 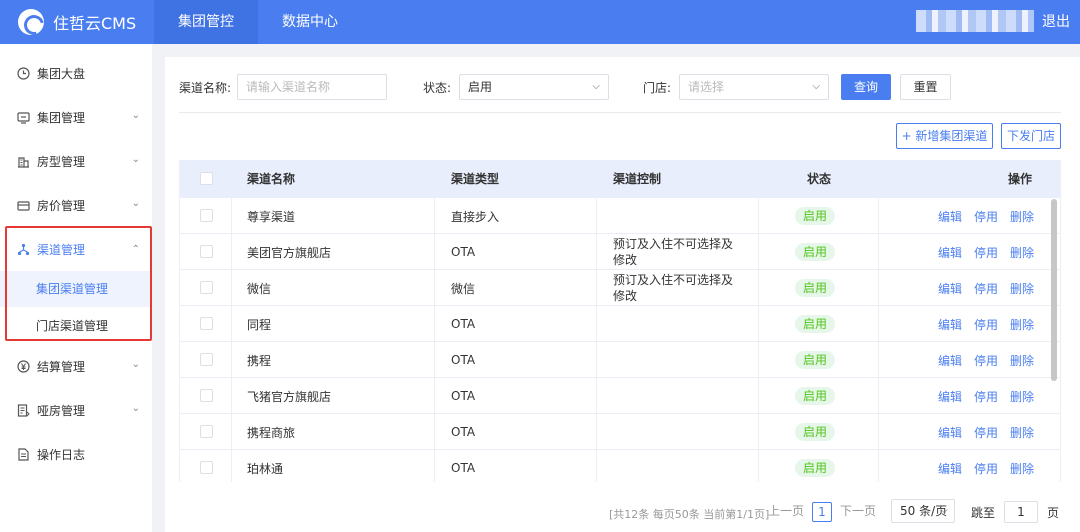 I want to click on cell-channel-type: 直接步入, so click(x=475, y=216).